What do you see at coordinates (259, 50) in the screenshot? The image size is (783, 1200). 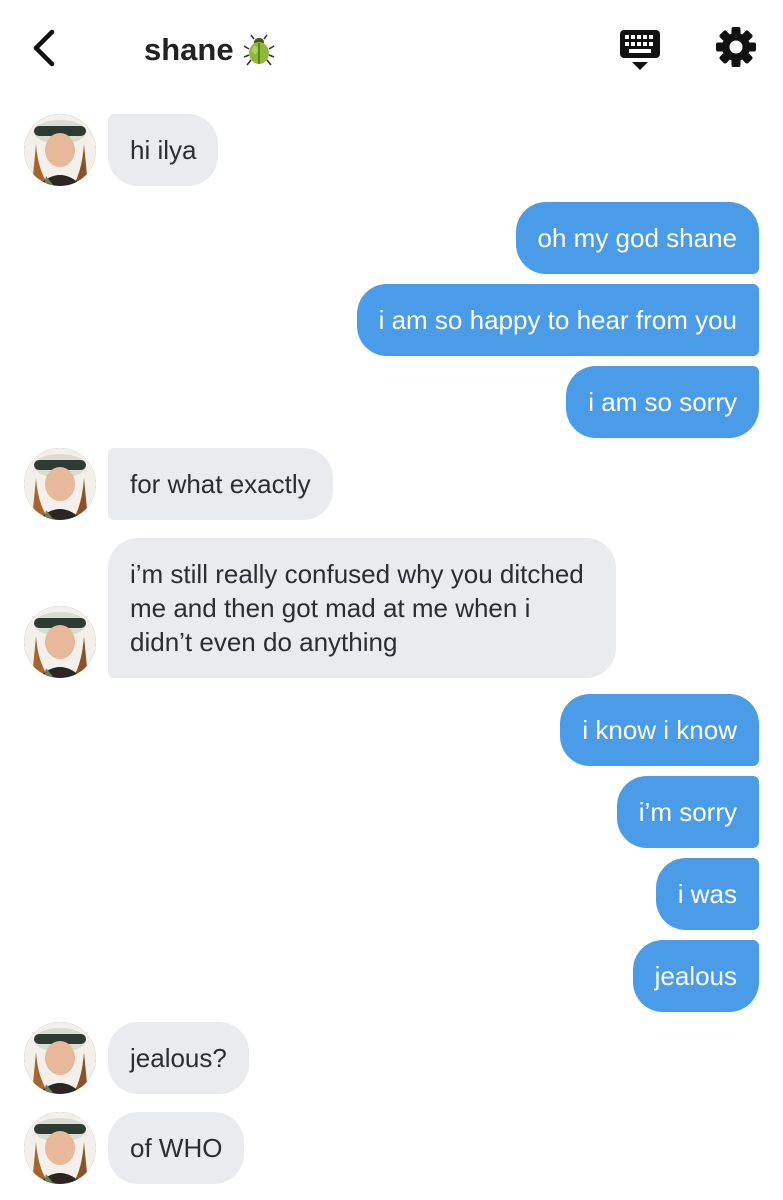 I see `beetle-icon` at bounding box center [259, 50].